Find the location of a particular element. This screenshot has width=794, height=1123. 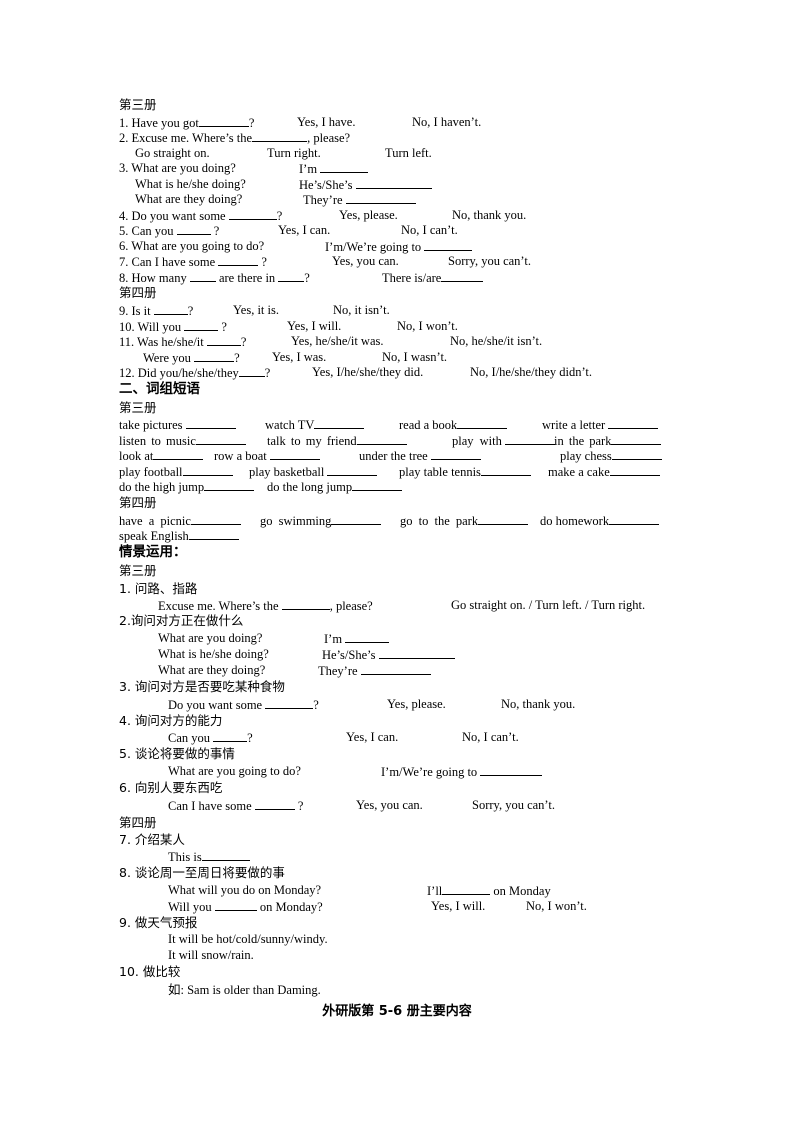

q-text: 8. How many is located at coordinates (153, 278).